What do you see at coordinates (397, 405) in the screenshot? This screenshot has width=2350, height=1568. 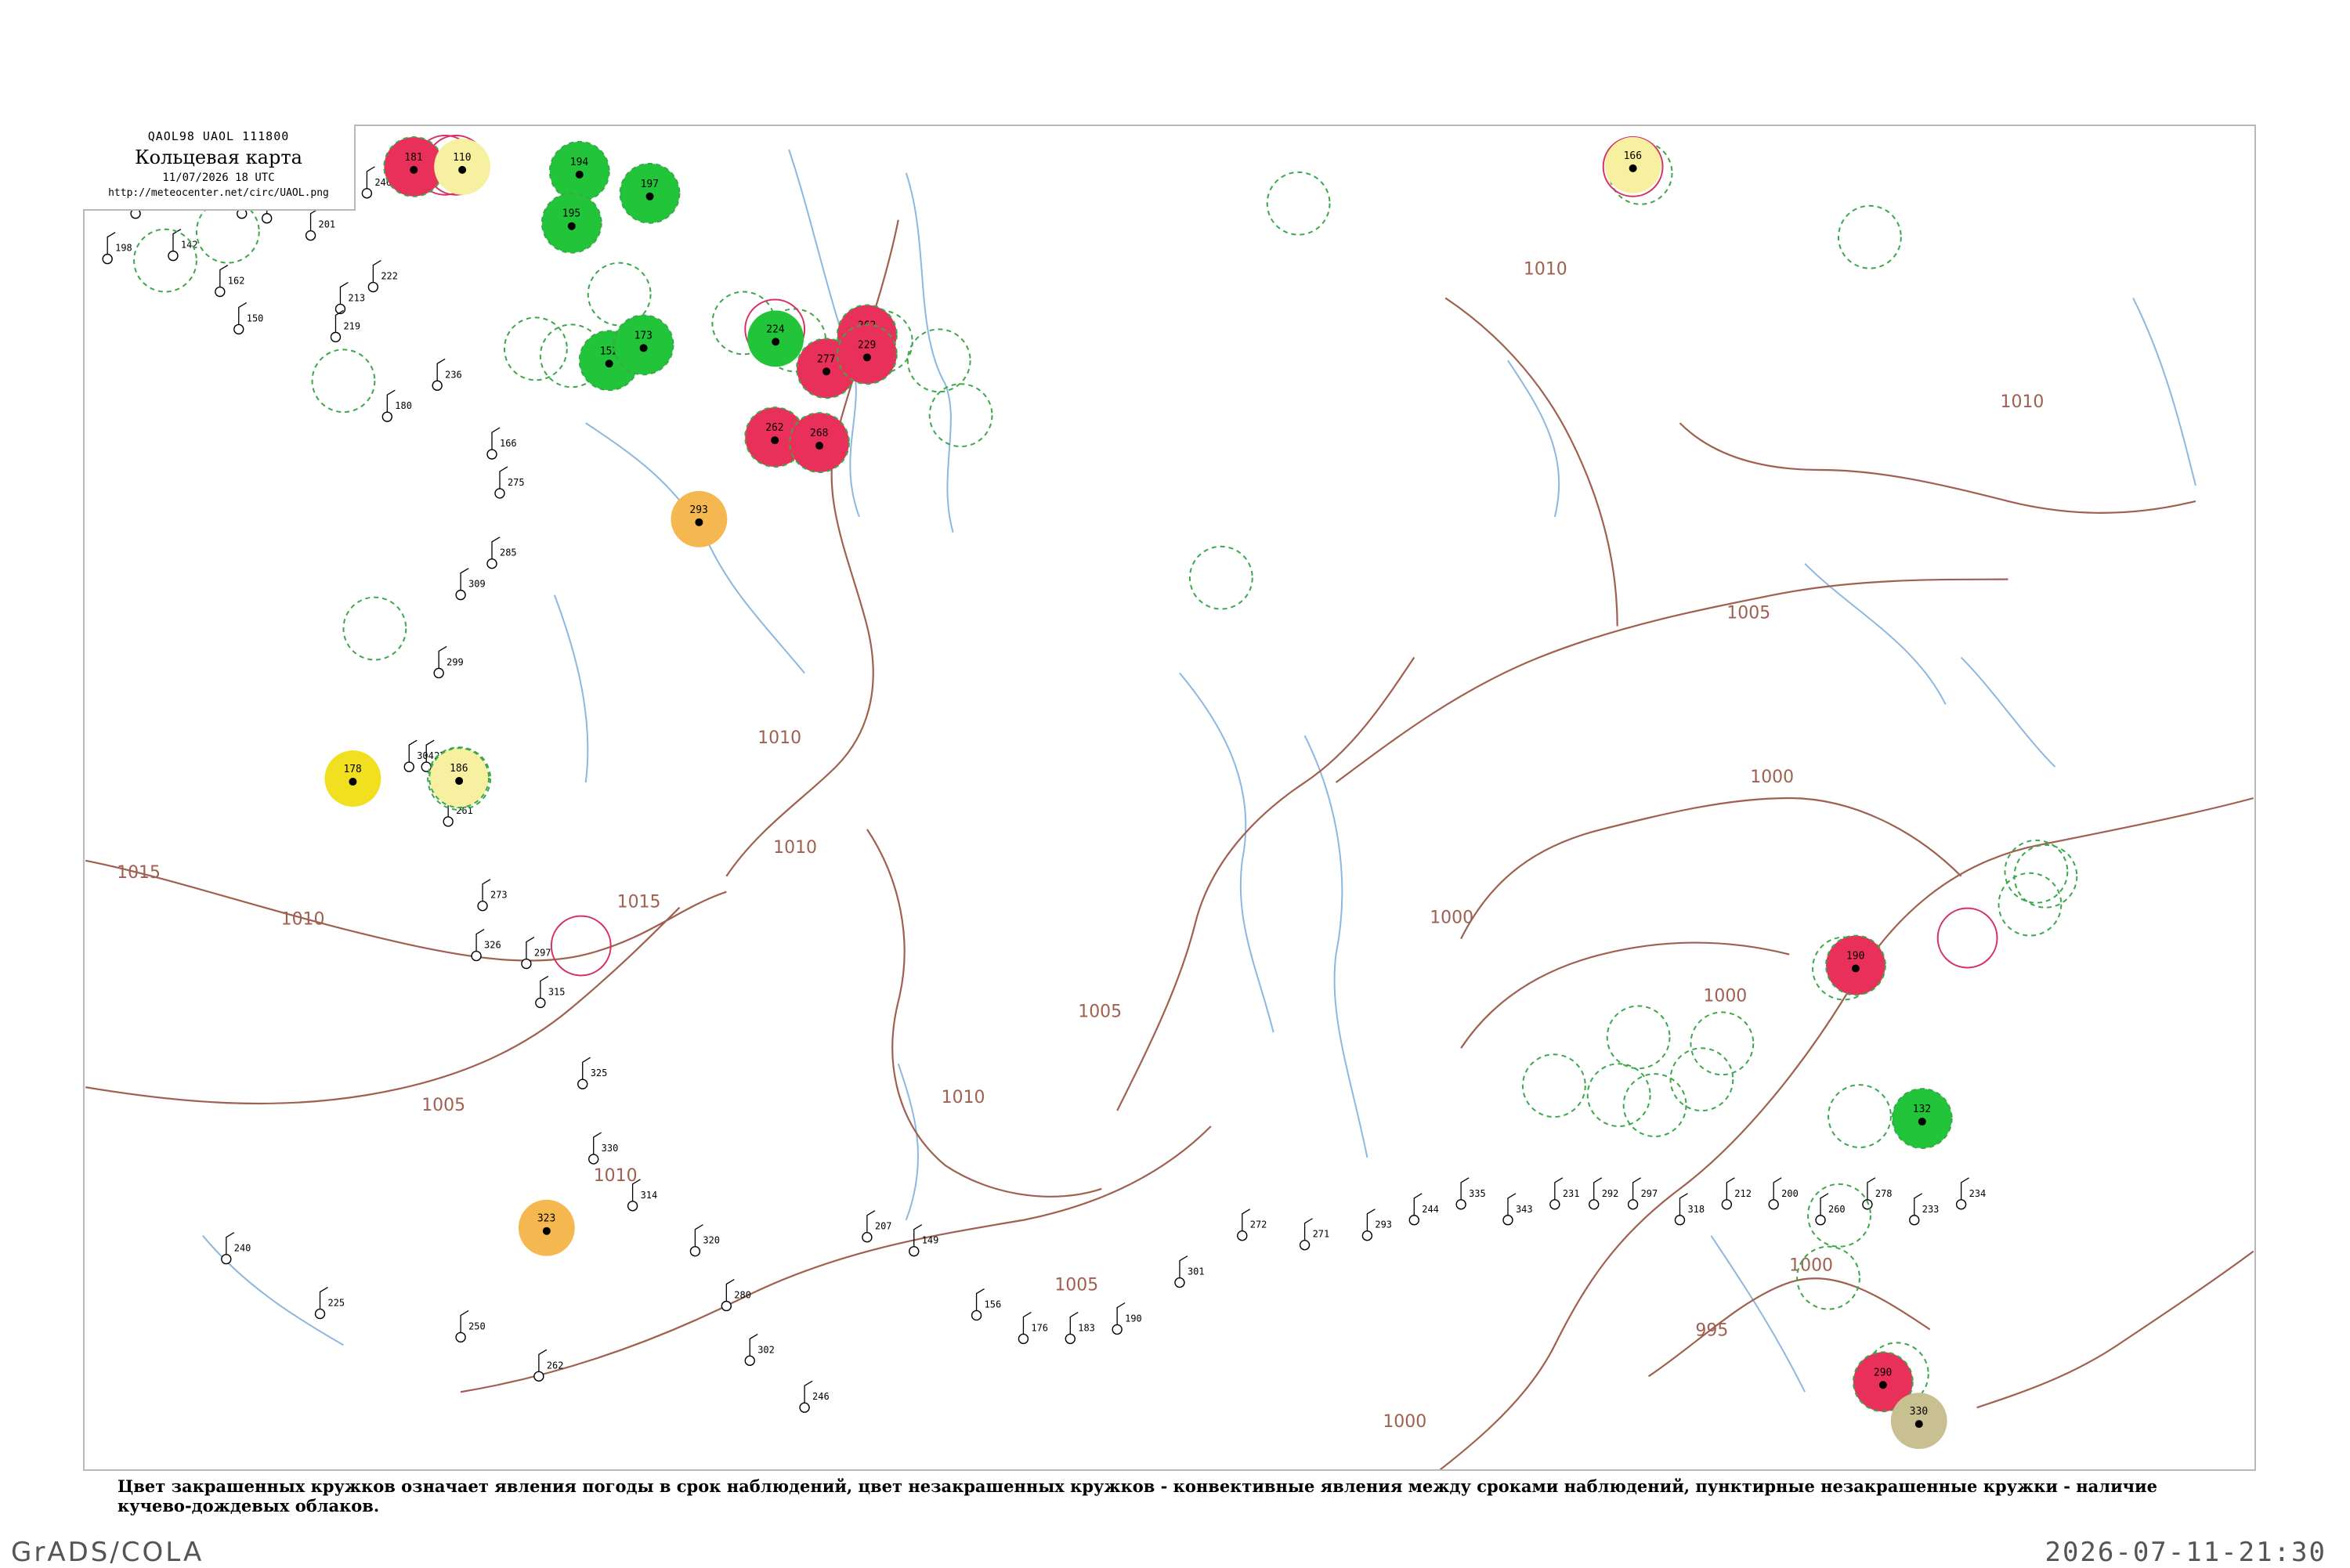 I see `station-plot: 180` at bounding box center [397, 405].